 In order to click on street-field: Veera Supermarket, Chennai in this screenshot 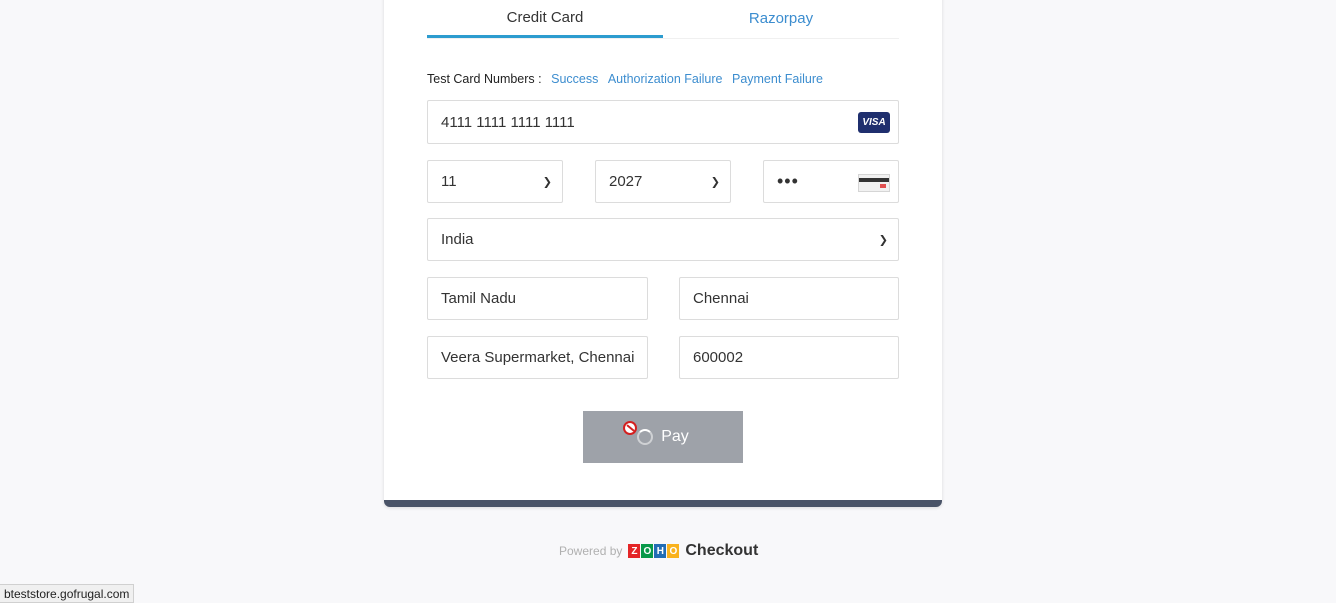, I will do `click(537, 357)`.